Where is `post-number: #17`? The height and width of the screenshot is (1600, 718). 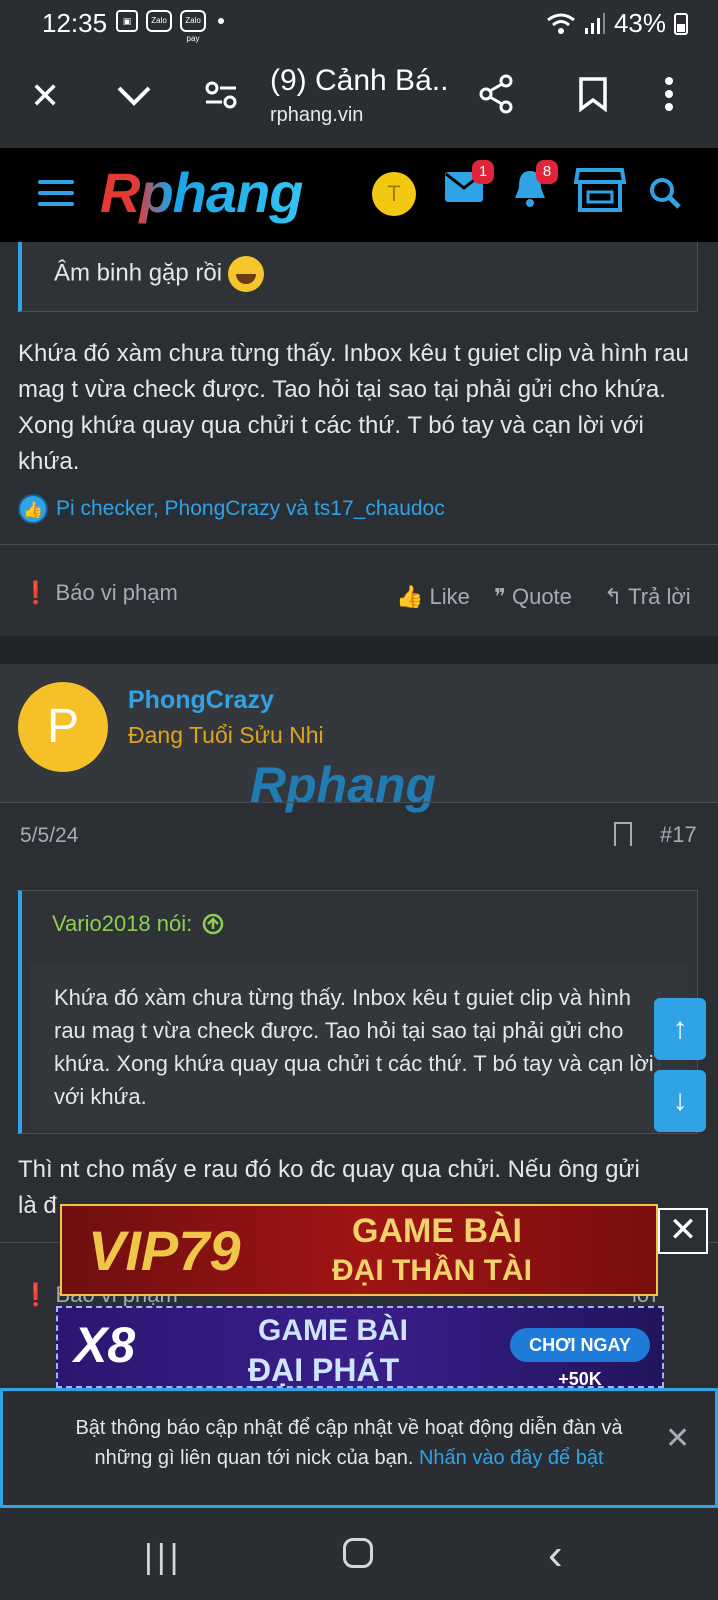 post-number: #17 is located at coordinates (678, 835).